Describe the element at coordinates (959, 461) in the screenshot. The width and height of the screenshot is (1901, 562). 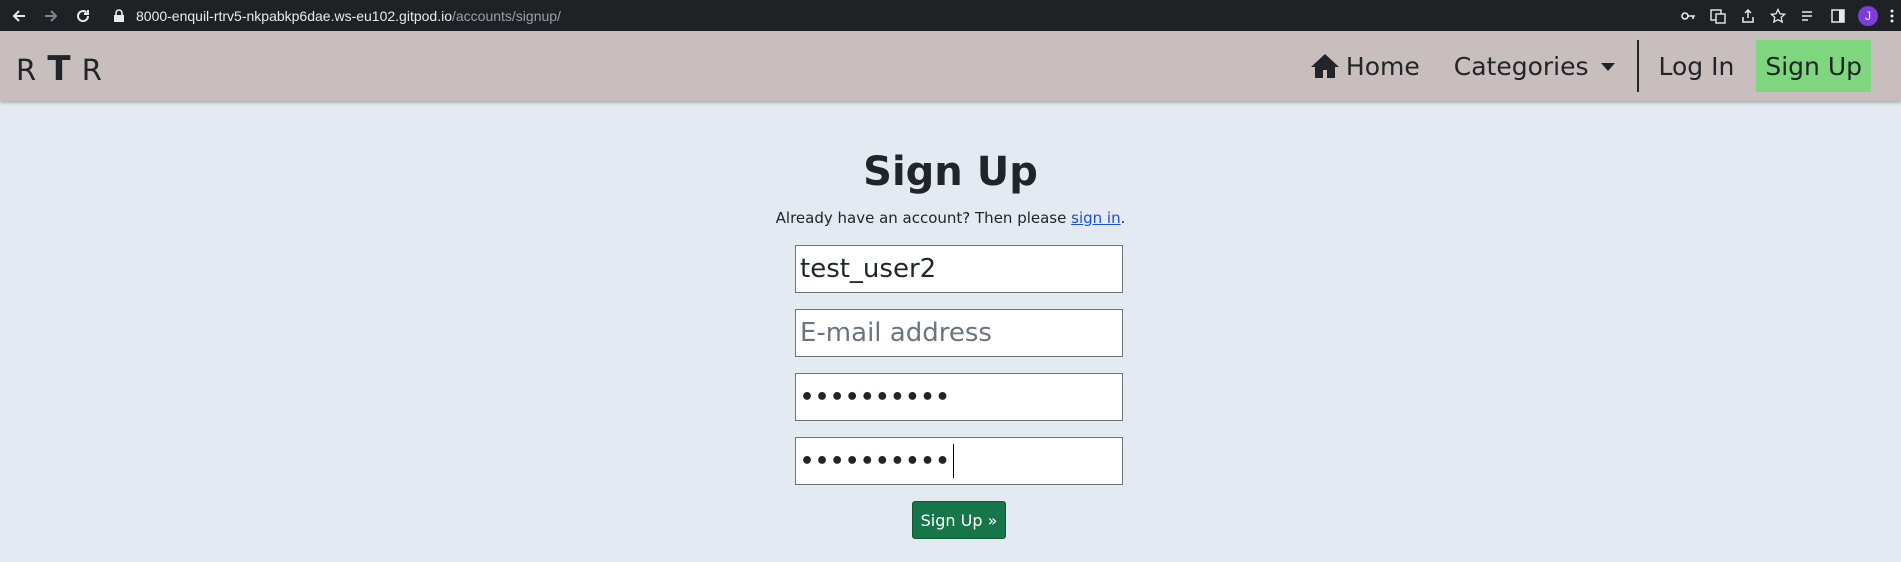
I see `password-confirm-field: ••••••••••` at that location.